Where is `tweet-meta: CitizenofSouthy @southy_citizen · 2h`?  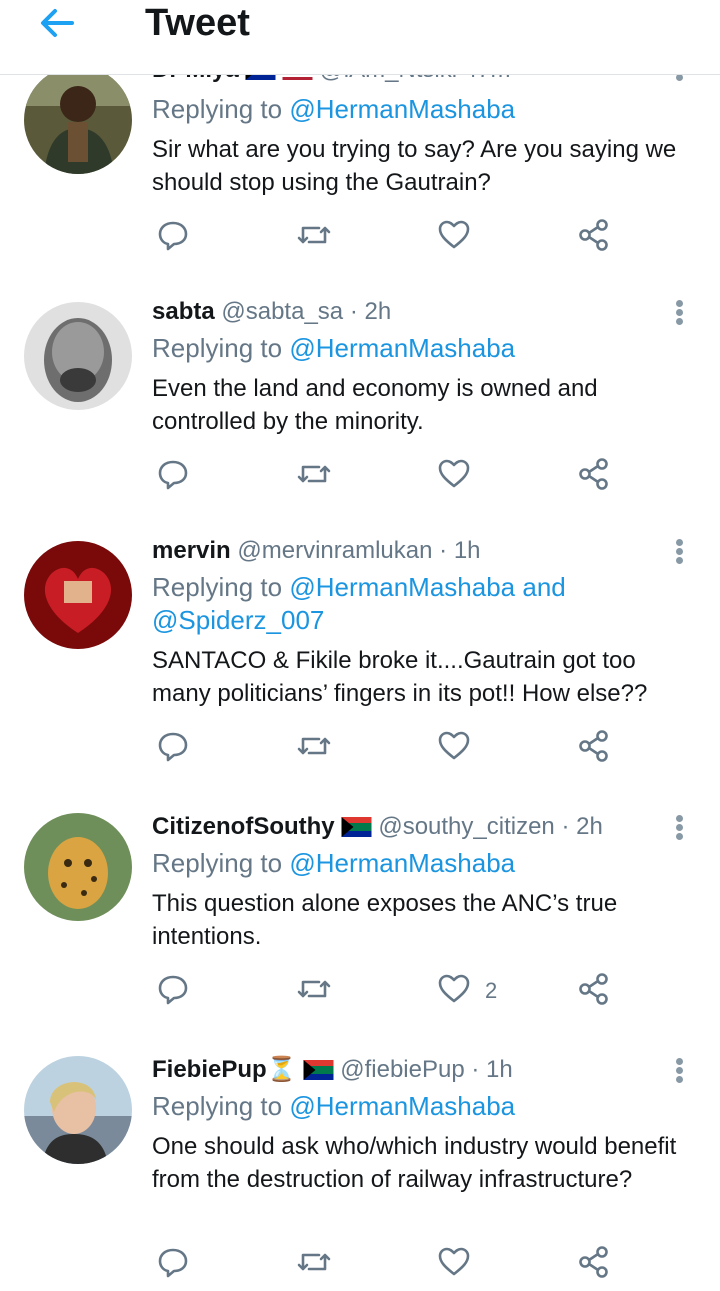 tweet-meta: CitizenofSouthy @southy_citizen · 2h is located at coordinates (377, 826).